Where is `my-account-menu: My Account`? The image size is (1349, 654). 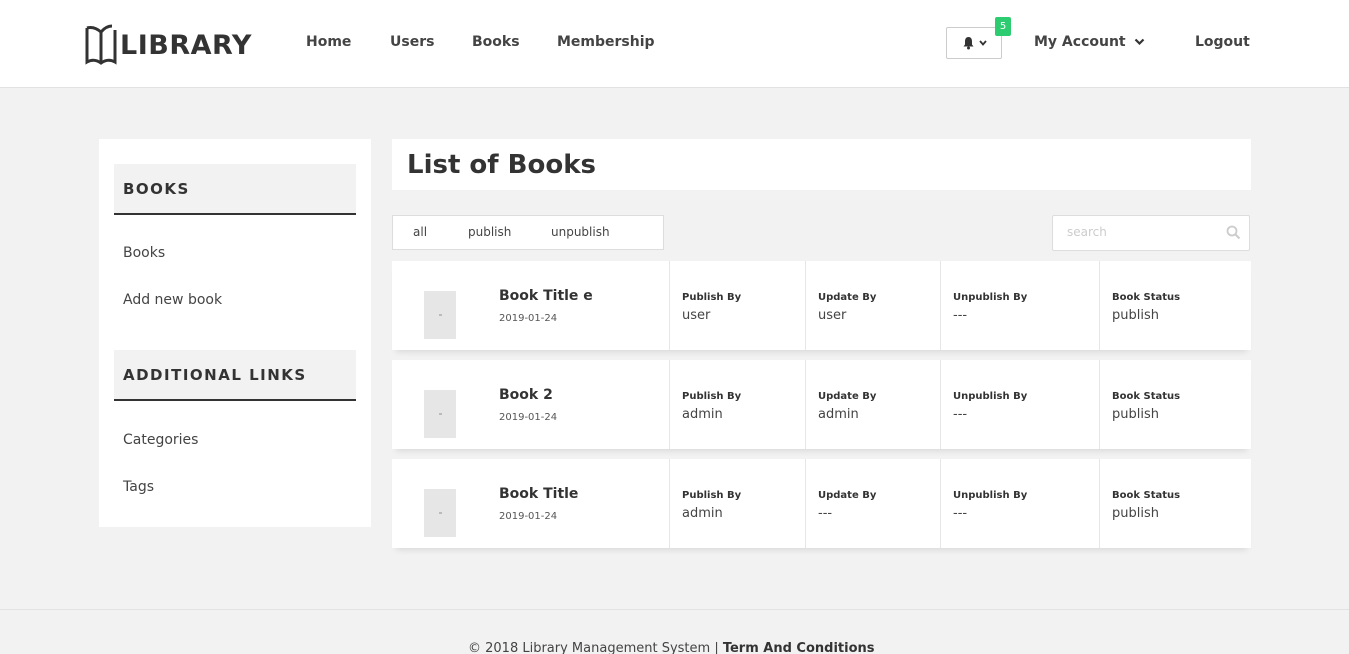
my-account-menu: My Account is located at coordinates (1089, 42).